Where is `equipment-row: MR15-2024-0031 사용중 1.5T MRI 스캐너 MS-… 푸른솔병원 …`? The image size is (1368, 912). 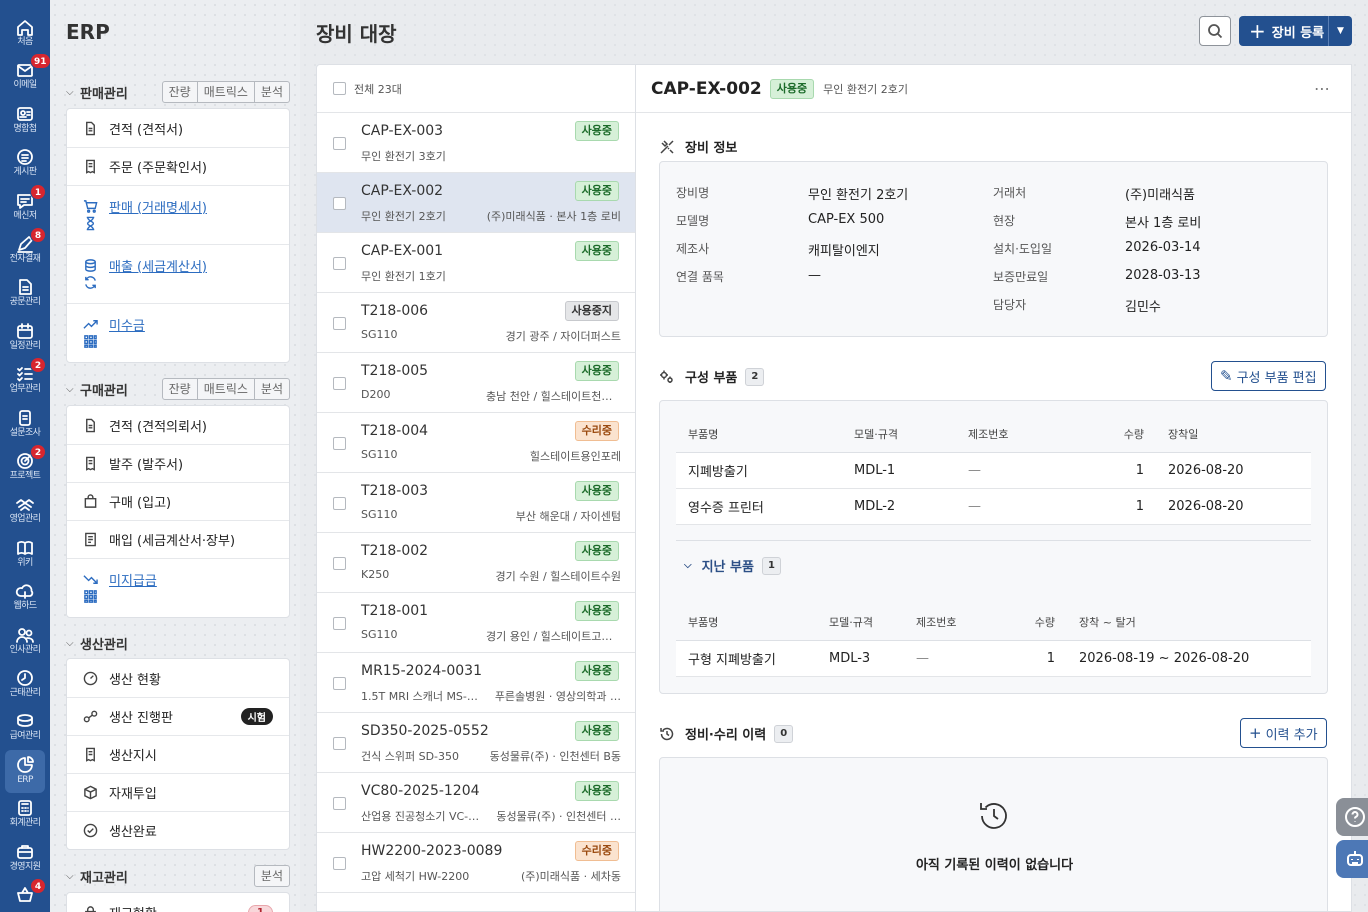
equipment-row: MR15-2024-0031 사용중 1.5T MRI 스캐너 MS-… 푸른솔병원 … is located at coordinates (476, 683).